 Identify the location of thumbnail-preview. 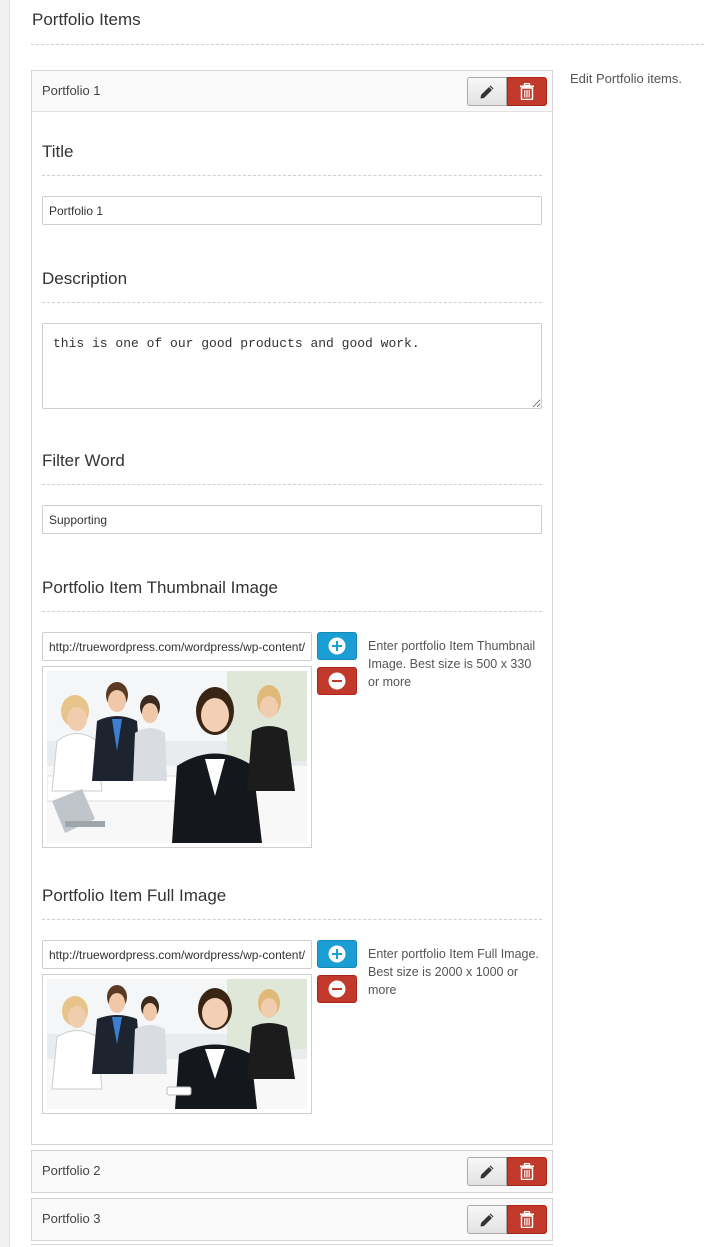
(177, 757).